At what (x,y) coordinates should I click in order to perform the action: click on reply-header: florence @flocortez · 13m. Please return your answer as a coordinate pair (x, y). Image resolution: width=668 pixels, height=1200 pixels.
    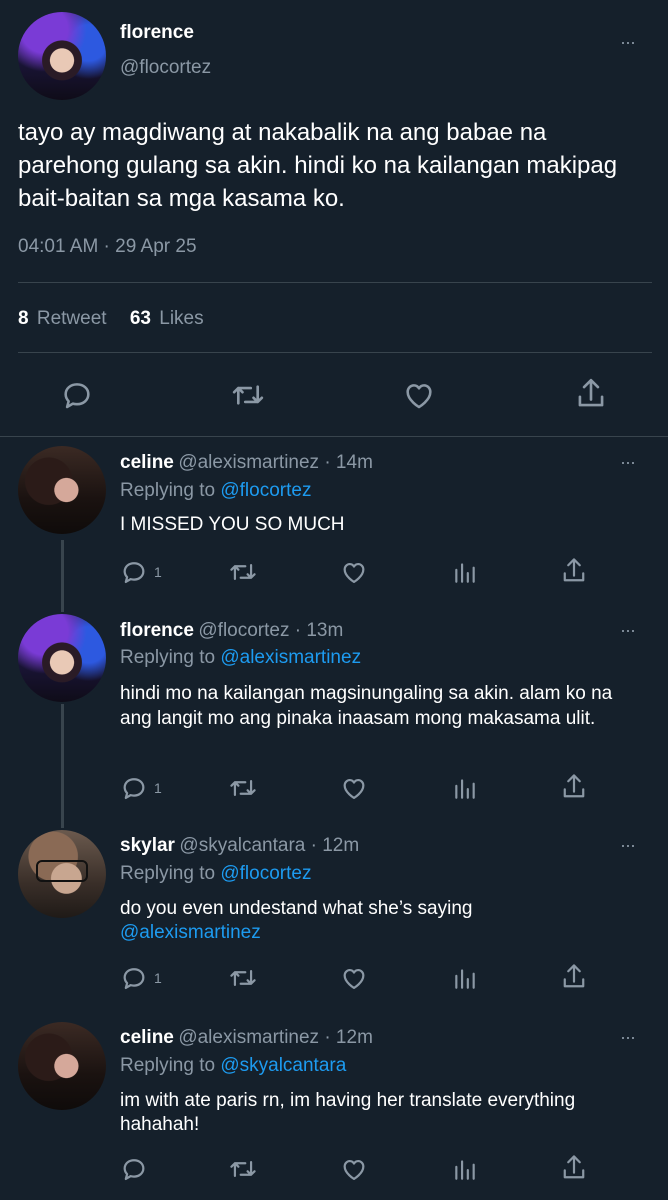
    Looking at the image, I should click on (231, 631).